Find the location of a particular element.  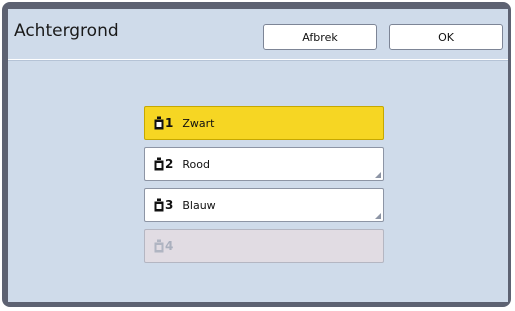

cancel-button: Afbrek is located at coordinates (320, 37).